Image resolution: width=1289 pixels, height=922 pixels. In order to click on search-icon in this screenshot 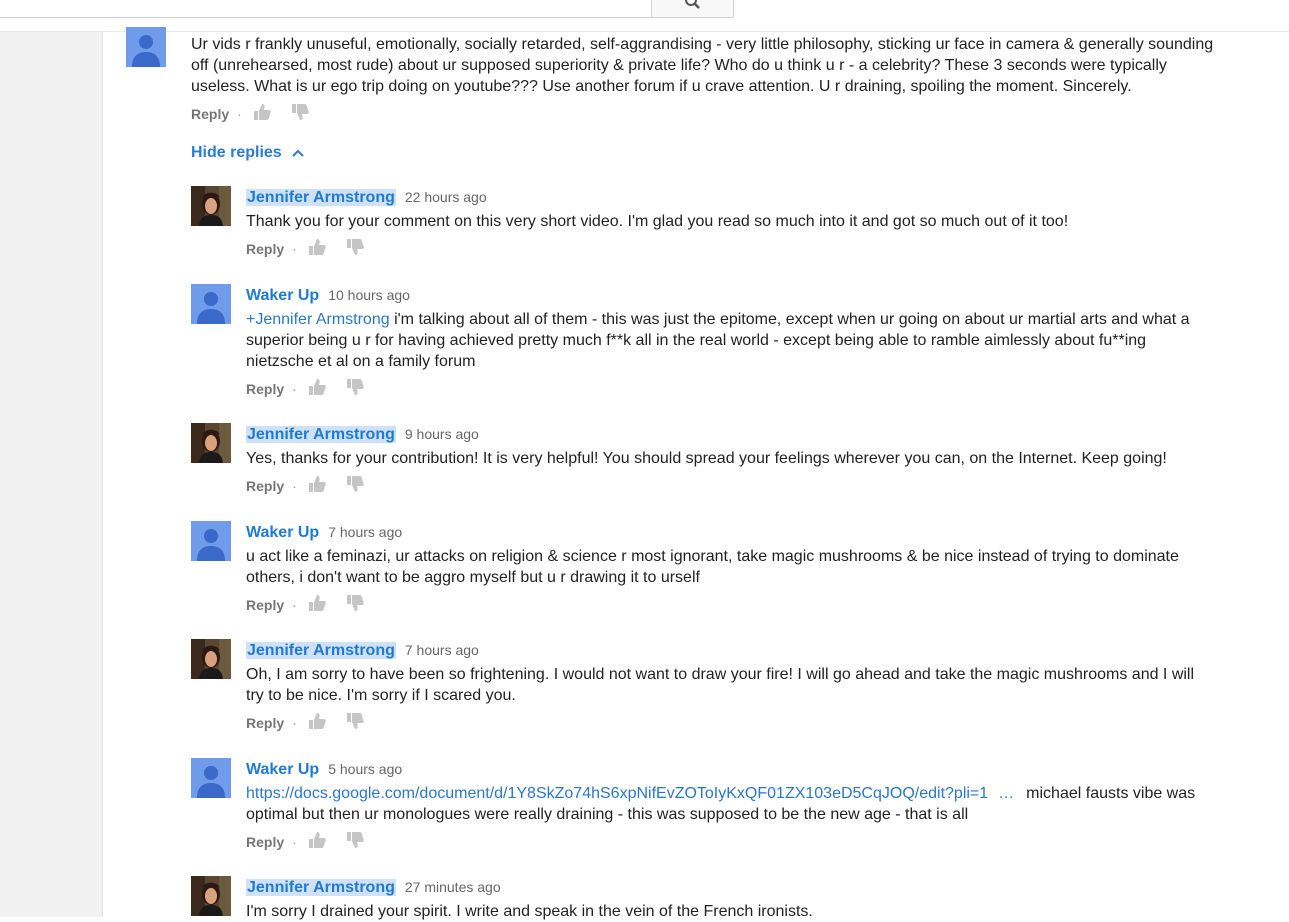, I will do `click(692, 4)`.